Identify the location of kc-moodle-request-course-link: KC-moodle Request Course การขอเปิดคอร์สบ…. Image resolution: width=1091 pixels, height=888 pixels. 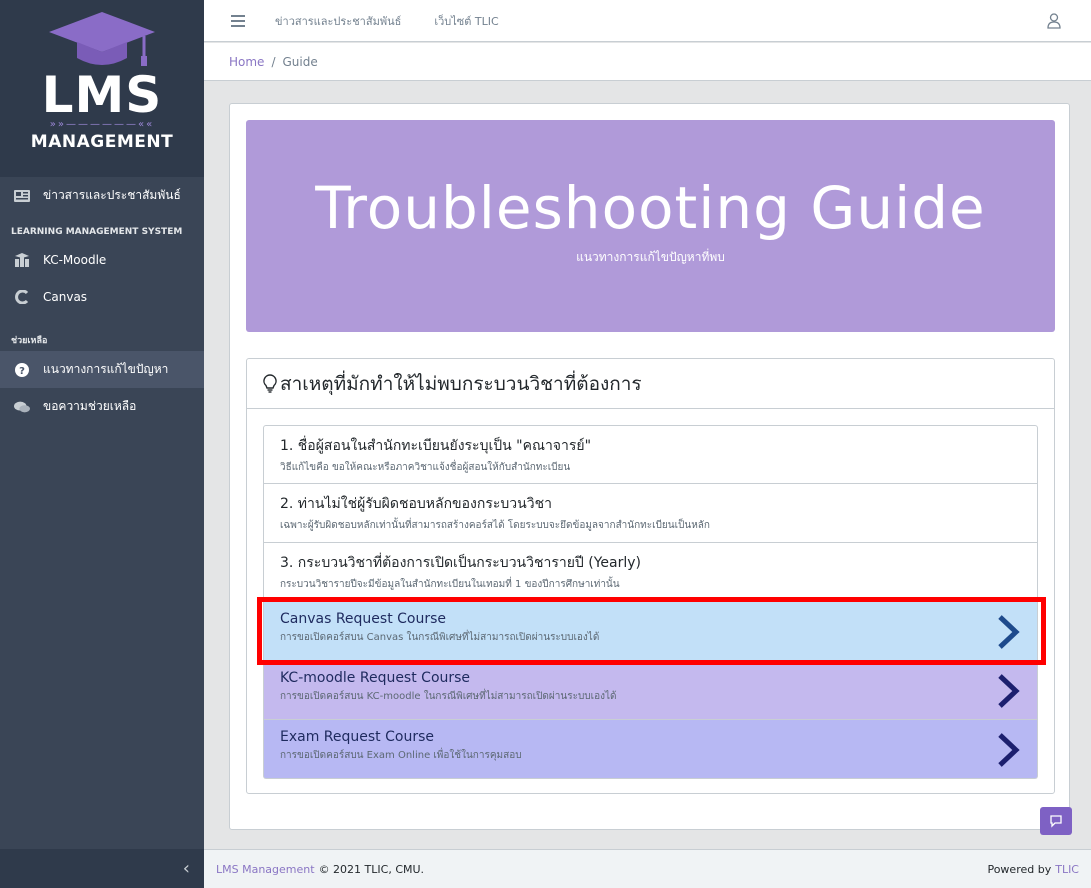
(650, 690).